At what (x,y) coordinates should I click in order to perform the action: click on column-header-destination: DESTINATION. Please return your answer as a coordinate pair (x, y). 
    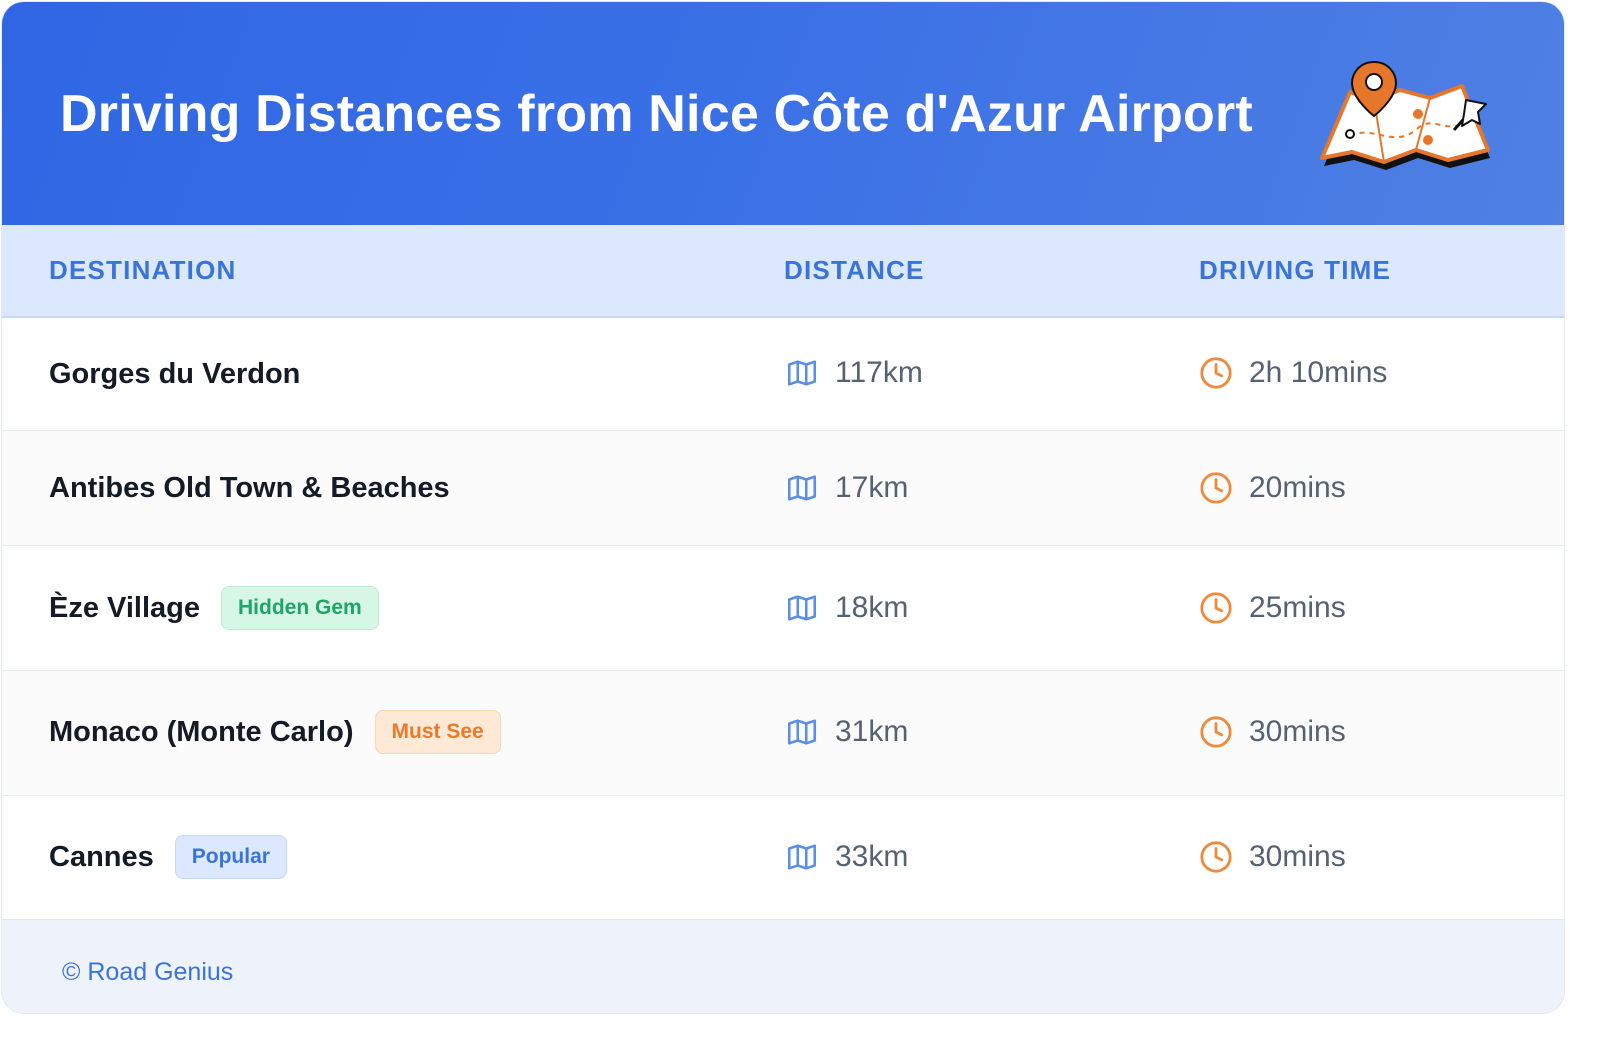
    Looking at the image, I should click on (143, 270).